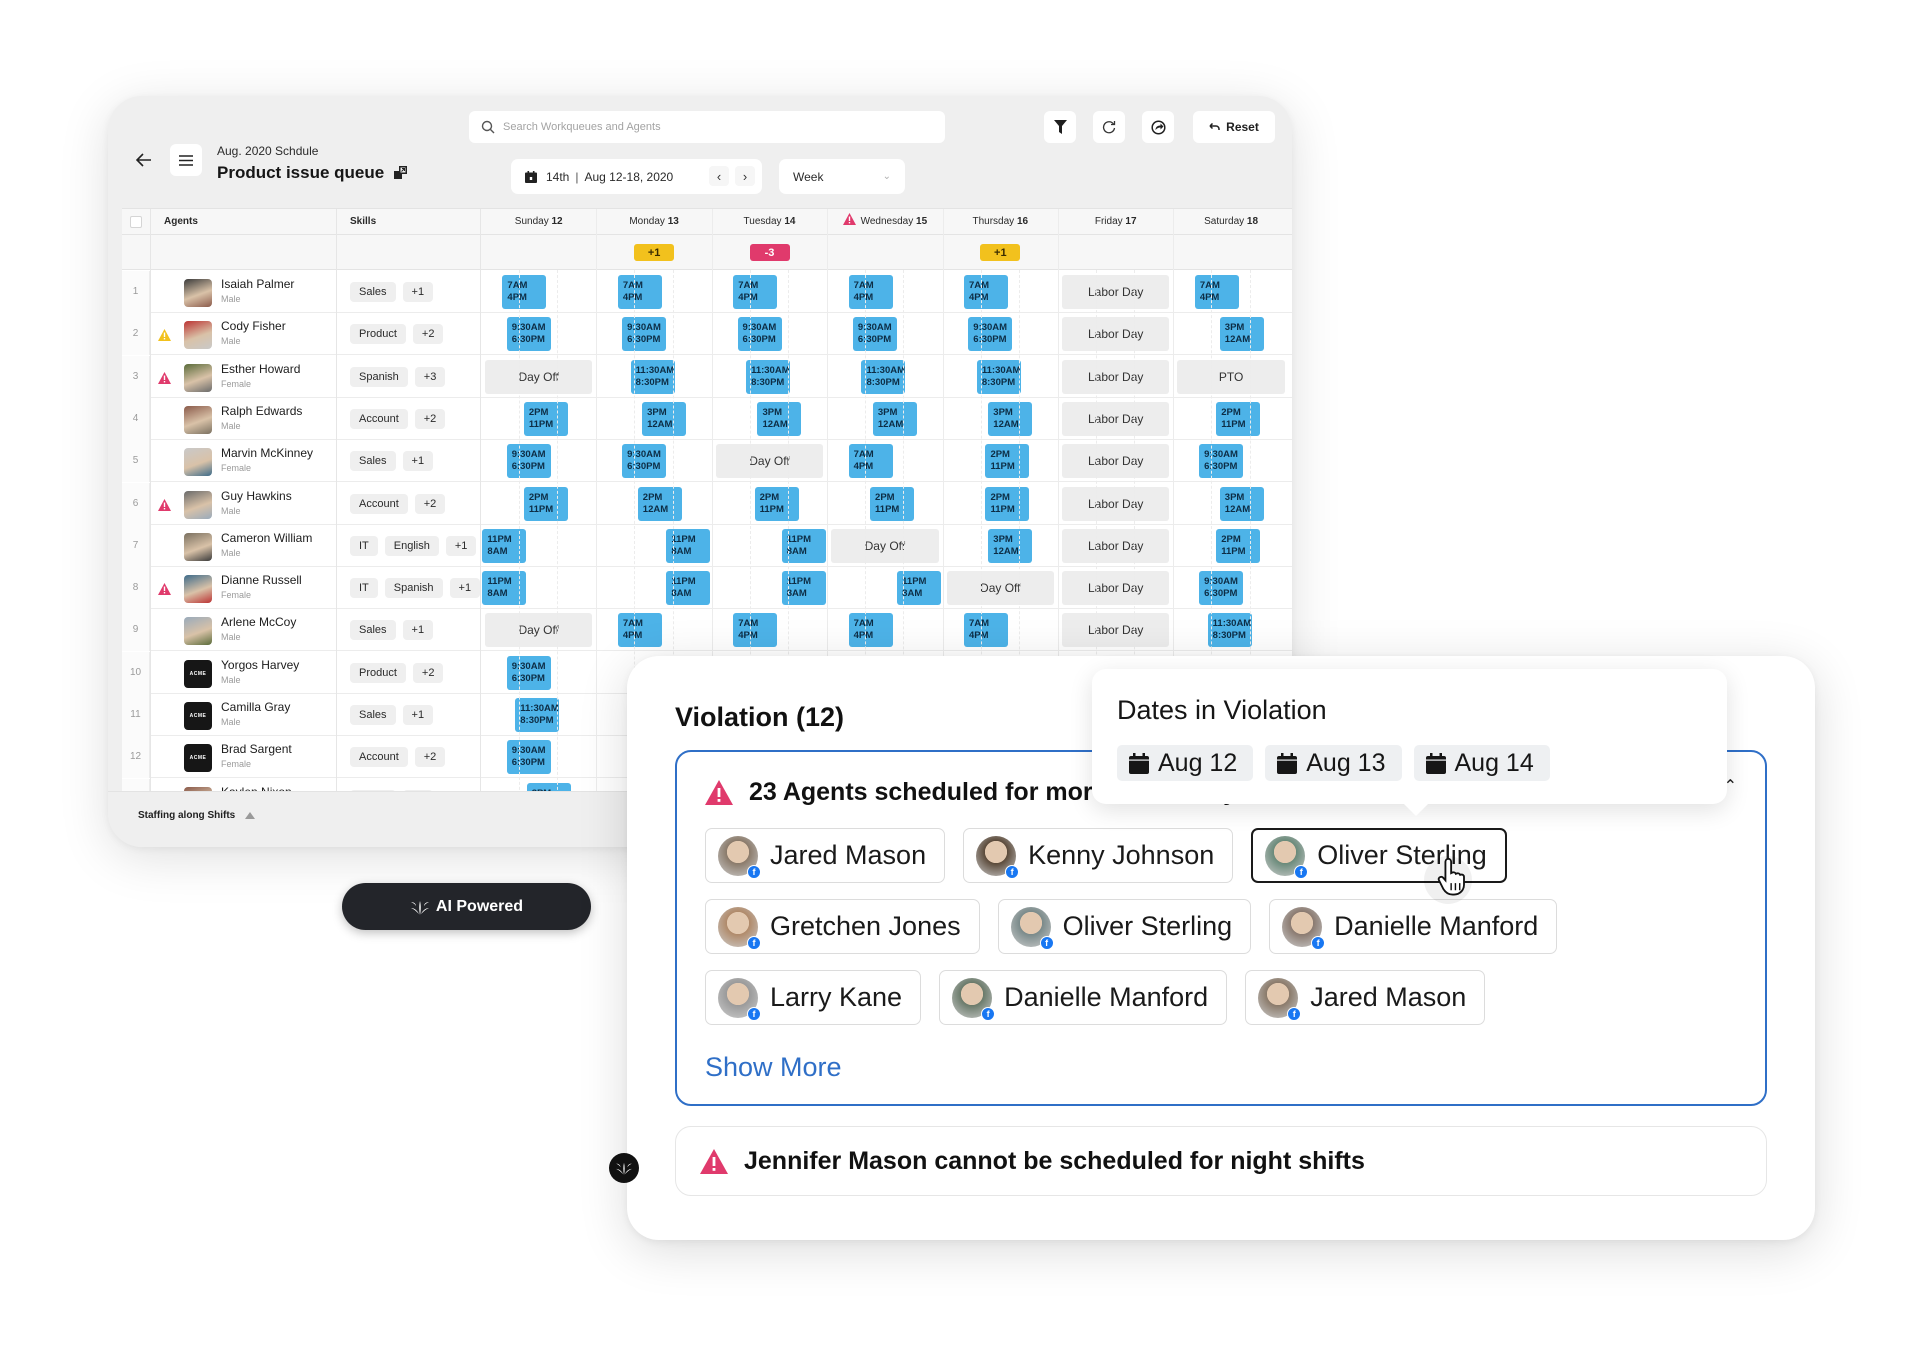 Image resolution: width=1920 pixels, height=1356 pixels. I want to click on ai-assistant-button, so click(624, 1168).